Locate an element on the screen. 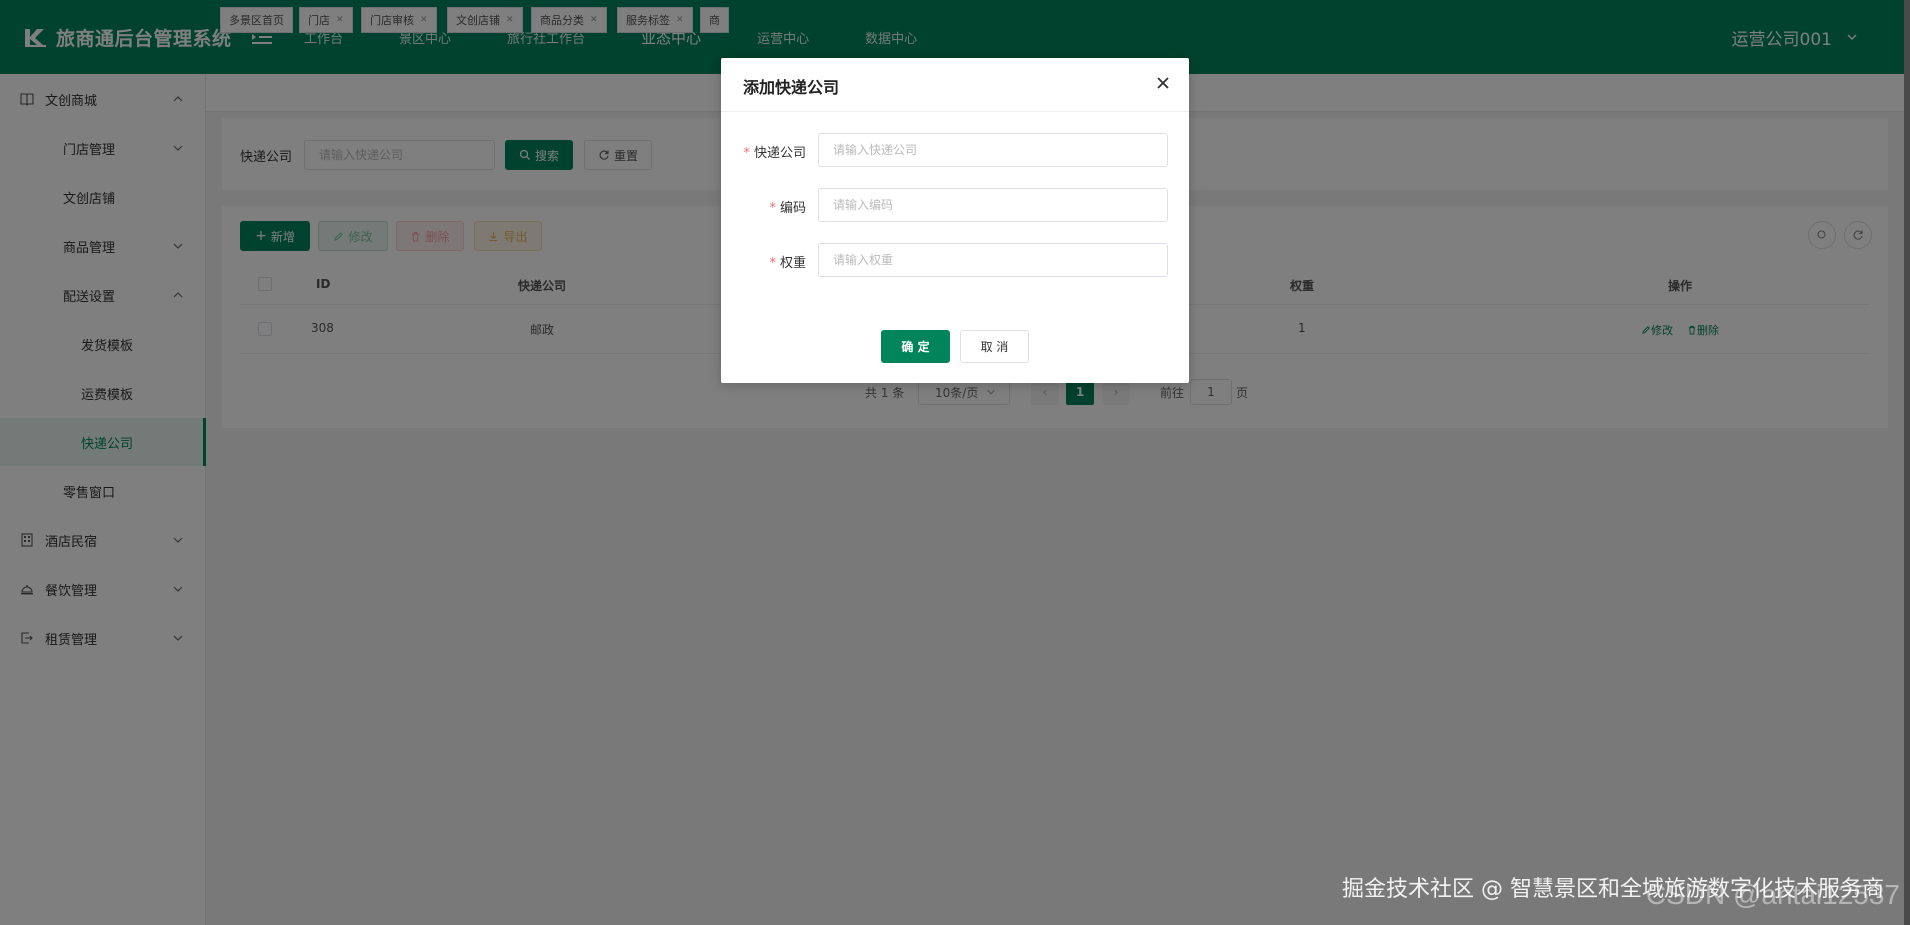 Image resolution: width=1910 pixels, height=925 pixels. form-label-company: * 快递公司 is located at coordinates (774, 151).